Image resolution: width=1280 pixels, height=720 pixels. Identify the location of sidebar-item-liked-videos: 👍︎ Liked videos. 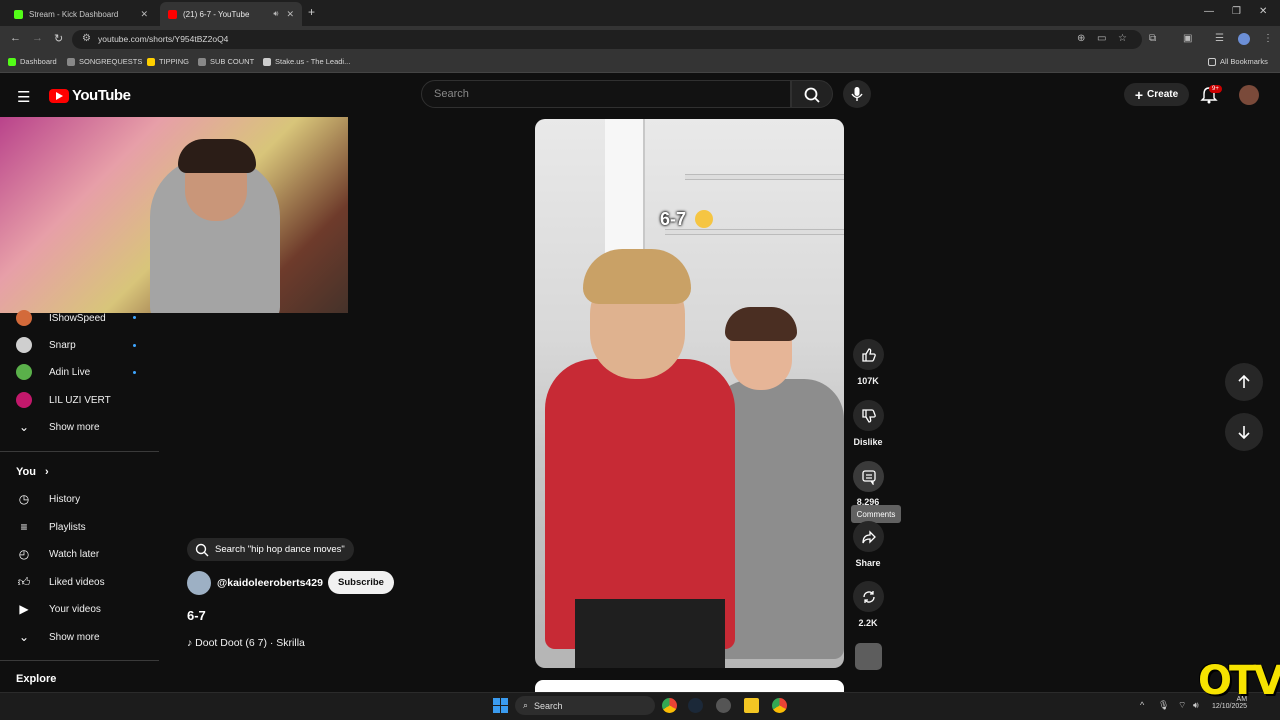
(60, 582).